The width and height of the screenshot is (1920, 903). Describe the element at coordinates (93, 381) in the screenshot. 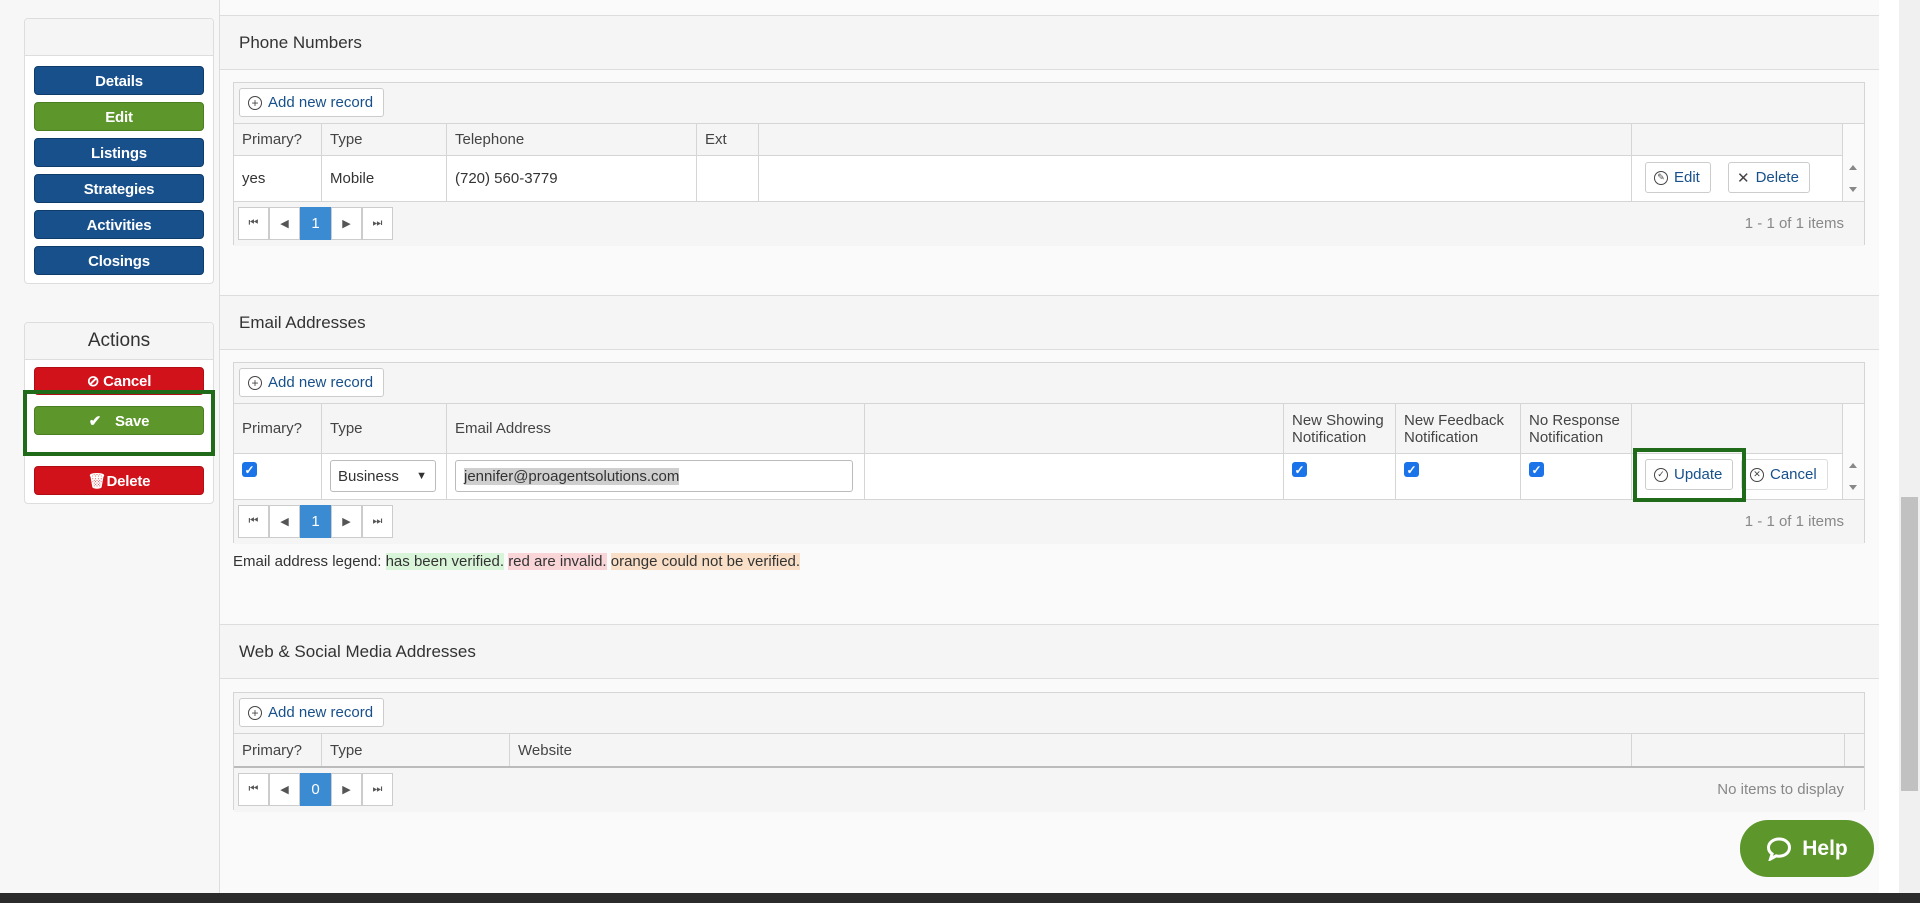

I see `cancel-icon: ⊘` at that location.